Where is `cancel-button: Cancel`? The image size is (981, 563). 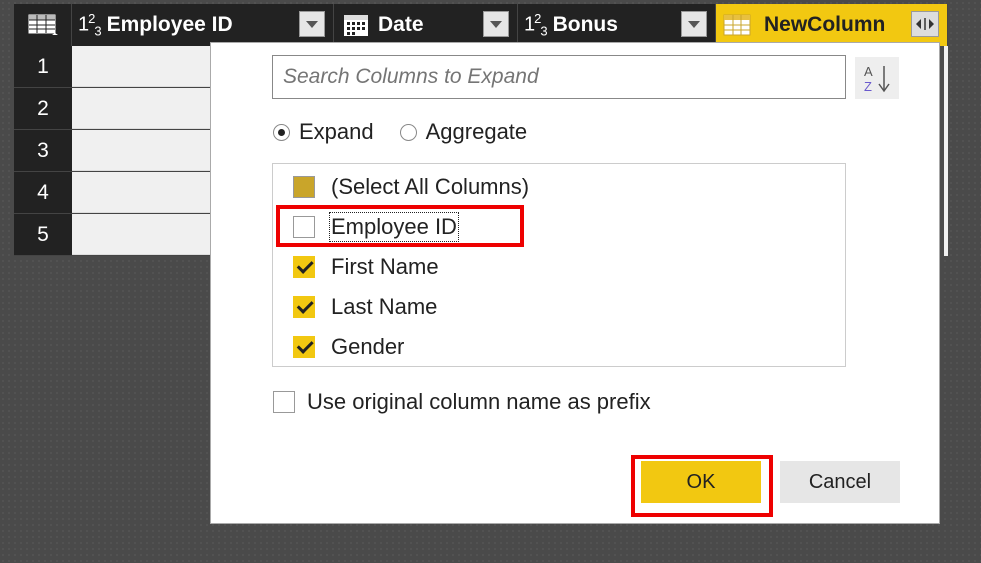
cancel-button: Cancel is located at coordinates (840, 482).